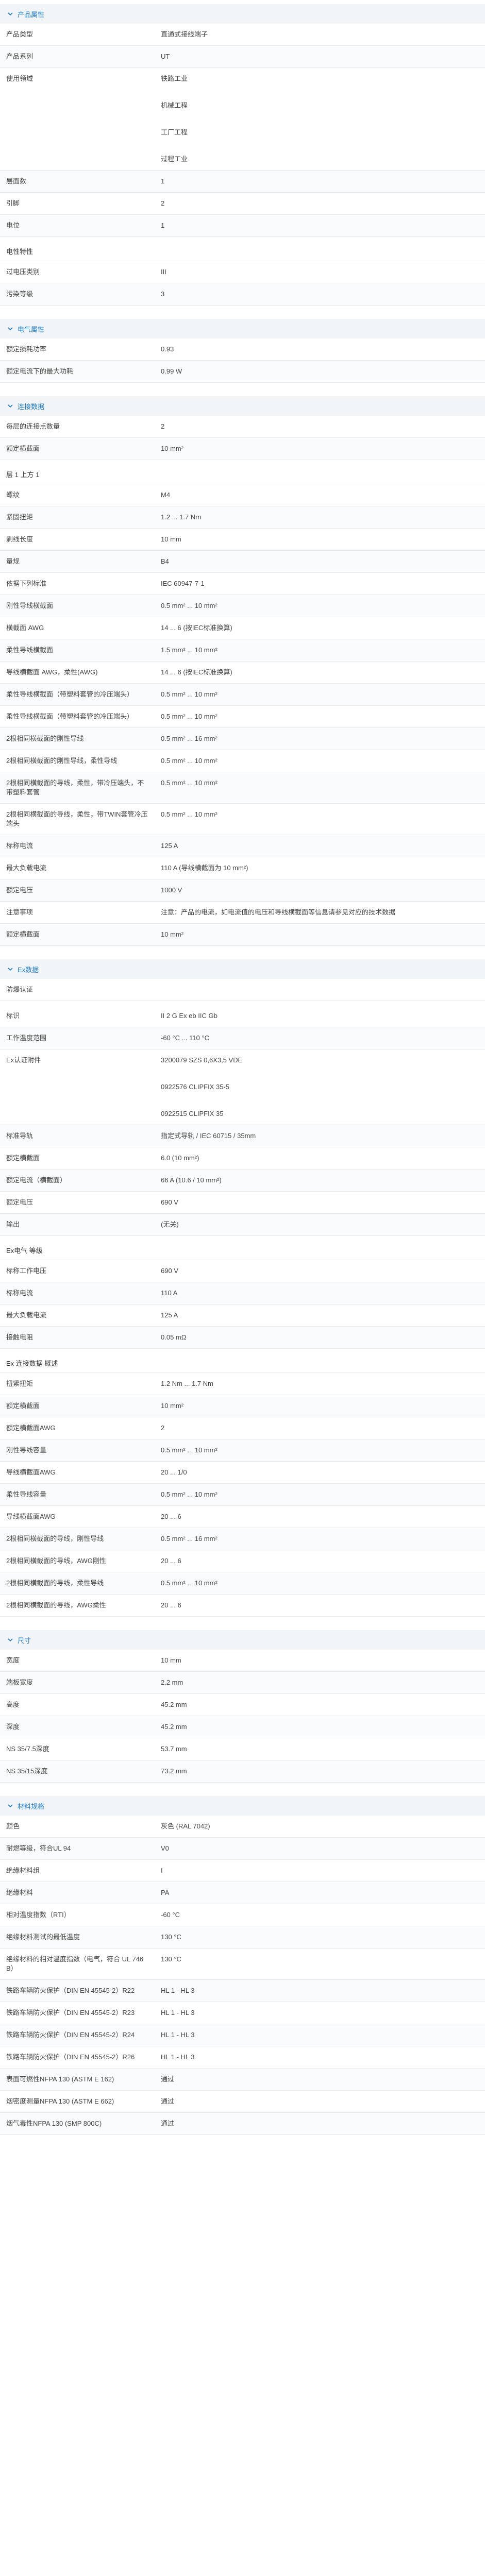  I want to click on spec-key: 引脚, so click(13, 203).